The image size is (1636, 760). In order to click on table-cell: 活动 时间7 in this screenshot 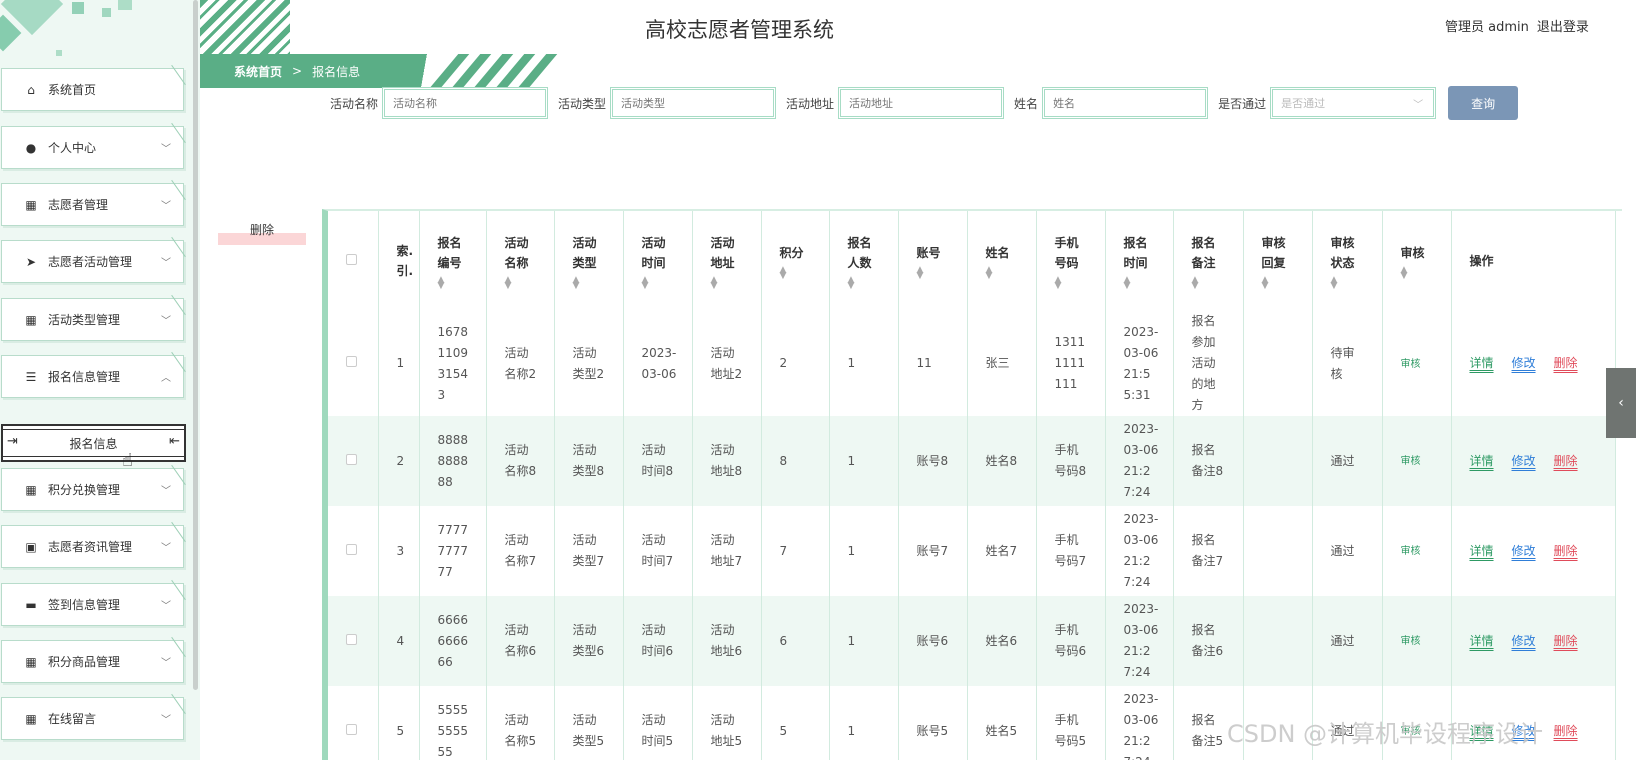, I will do `click(658, 551)`.